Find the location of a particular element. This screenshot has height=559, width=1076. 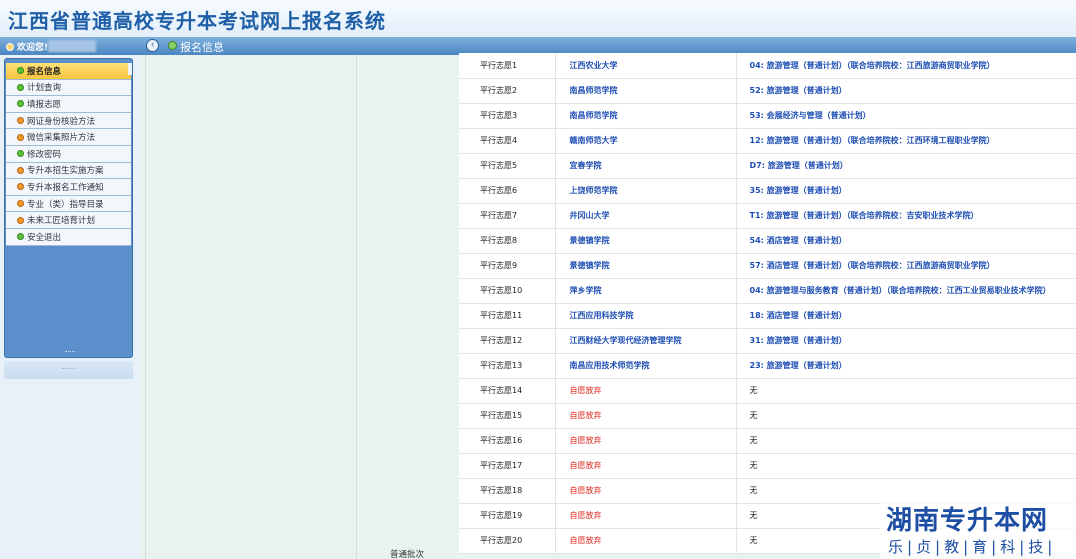

choice-number: 平行志愿19 is located at coordinates (507, 516).